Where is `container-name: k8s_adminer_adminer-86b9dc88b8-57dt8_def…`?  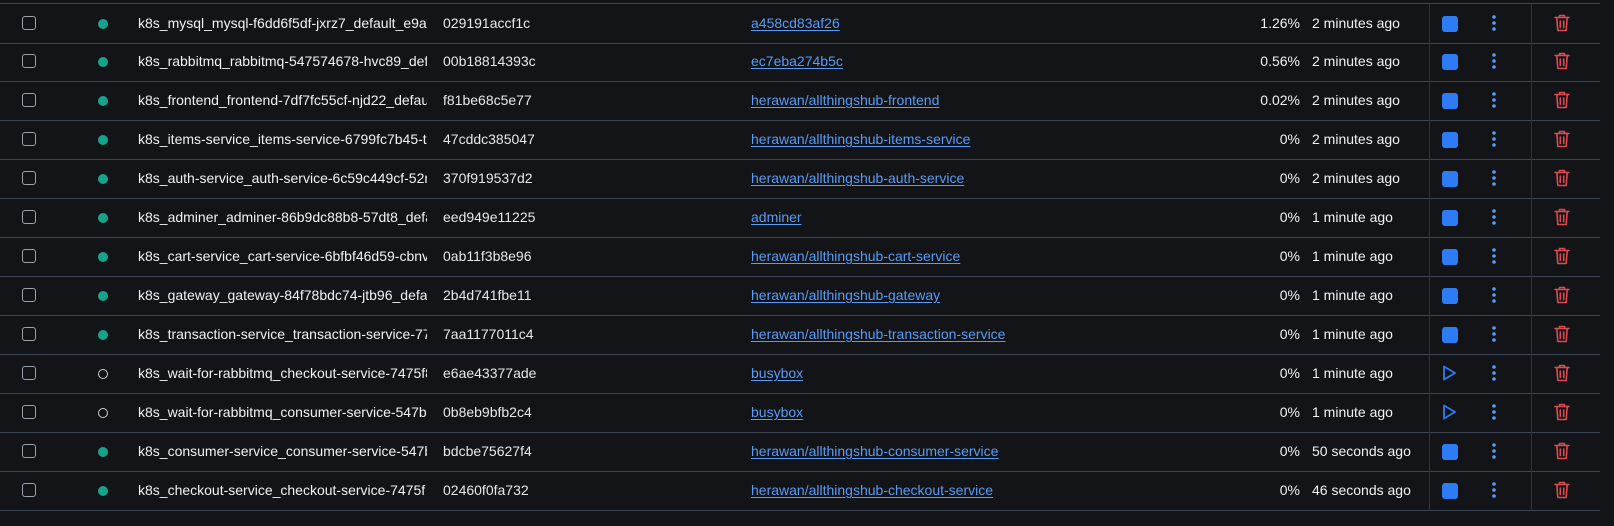 container-name: k8s_adminer_adminer-86b9dc88b8-57dt8_def… is located at coordinates (282, 217).